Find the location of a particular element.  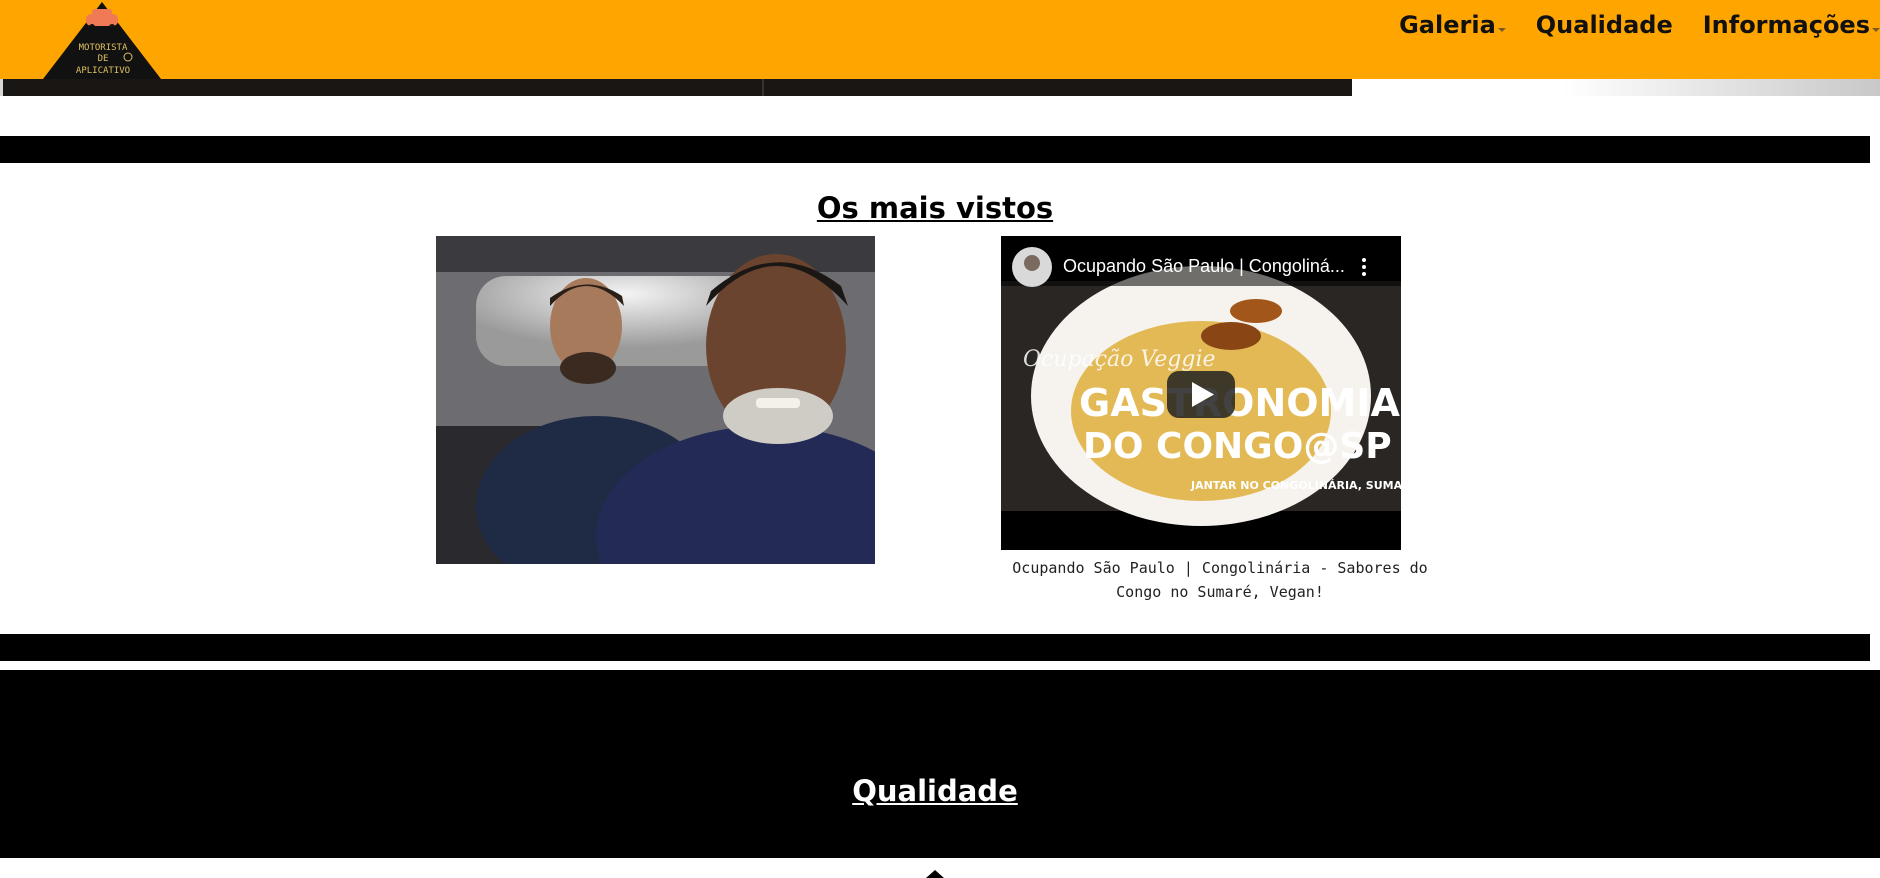

logo-graphic: MOTORISTA DE APLICATIVO is located at coordinates (102, 40).